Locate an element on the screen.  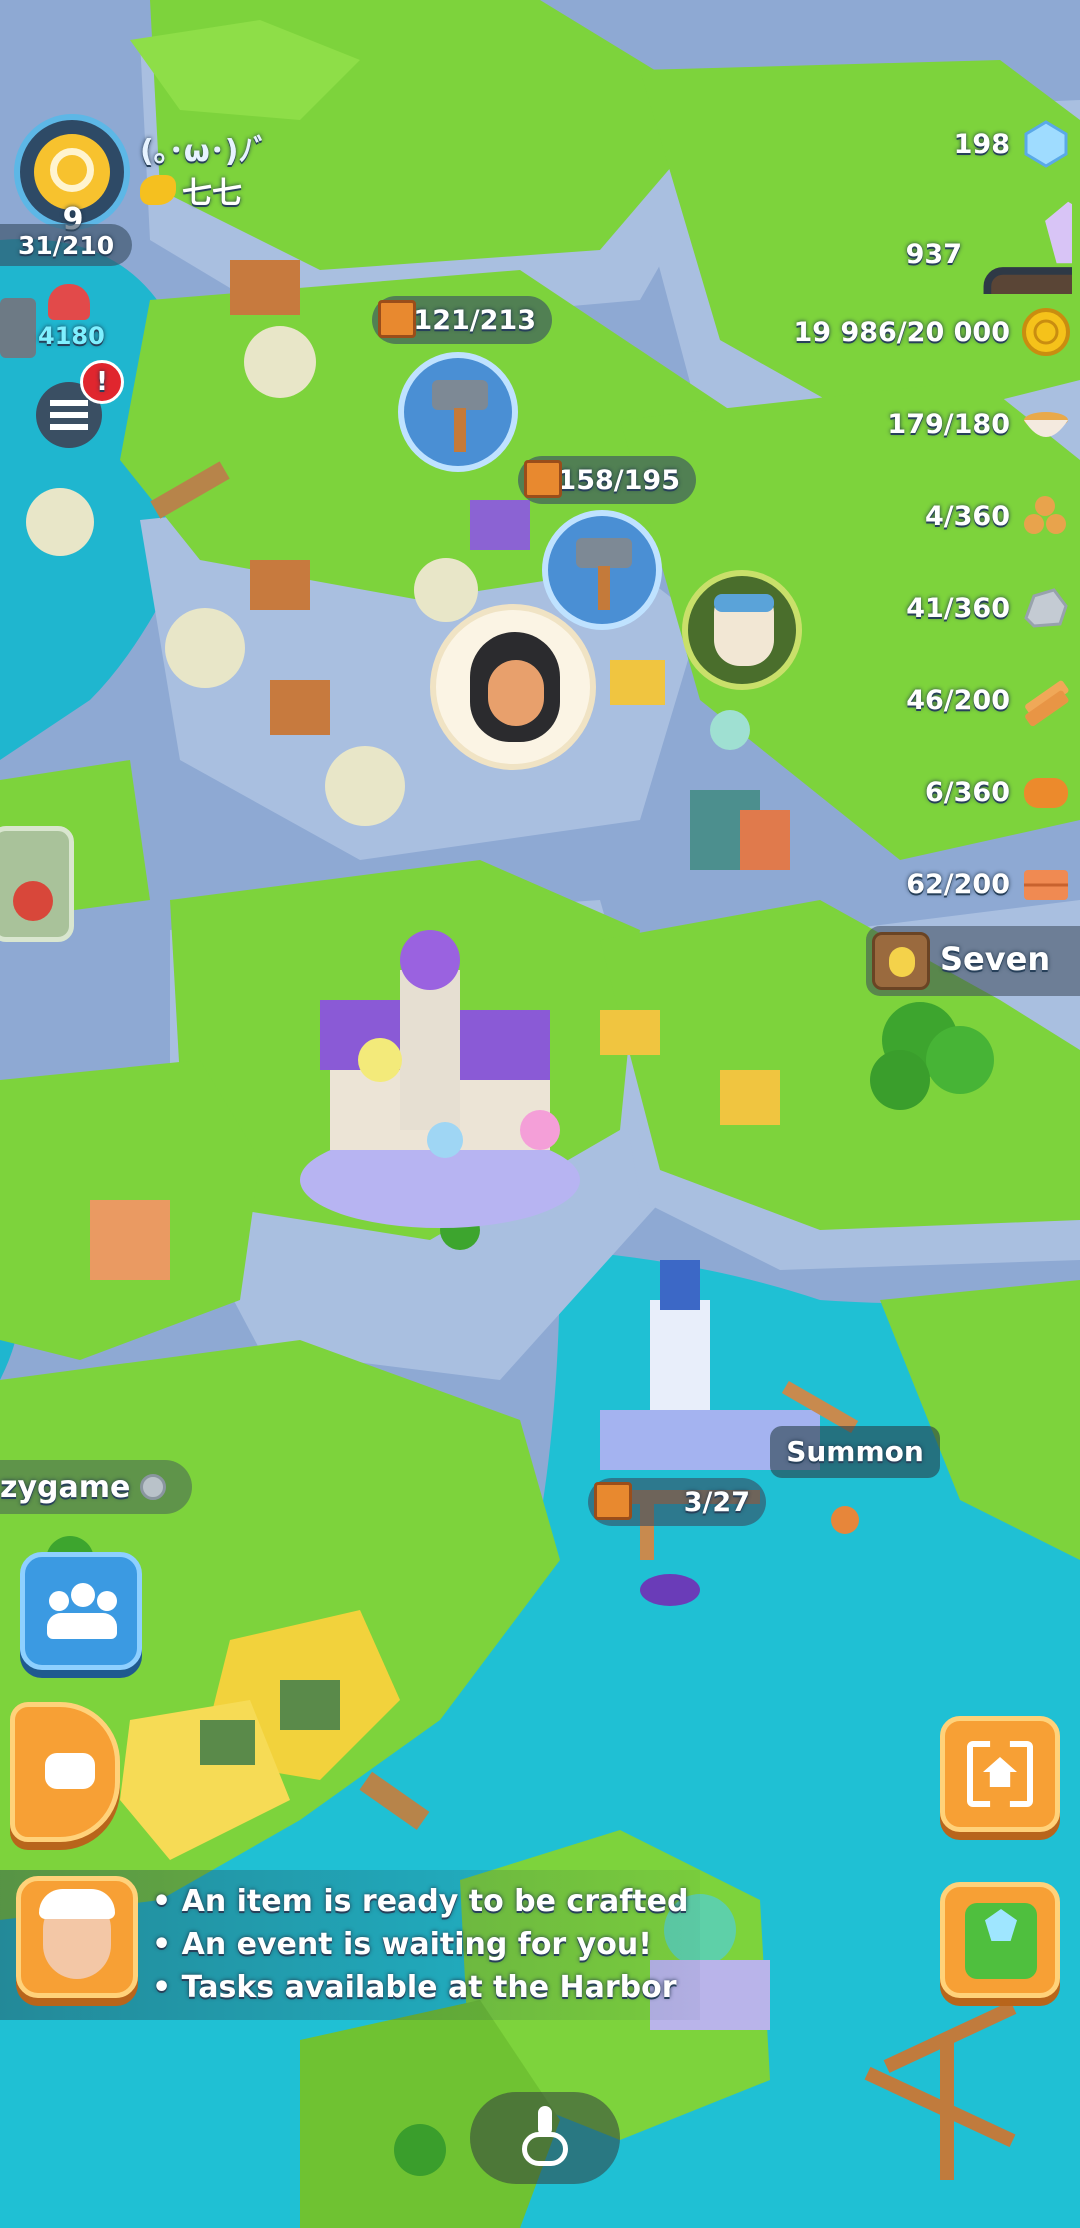
alert-badge: ! is located at coordinates (102, 382).